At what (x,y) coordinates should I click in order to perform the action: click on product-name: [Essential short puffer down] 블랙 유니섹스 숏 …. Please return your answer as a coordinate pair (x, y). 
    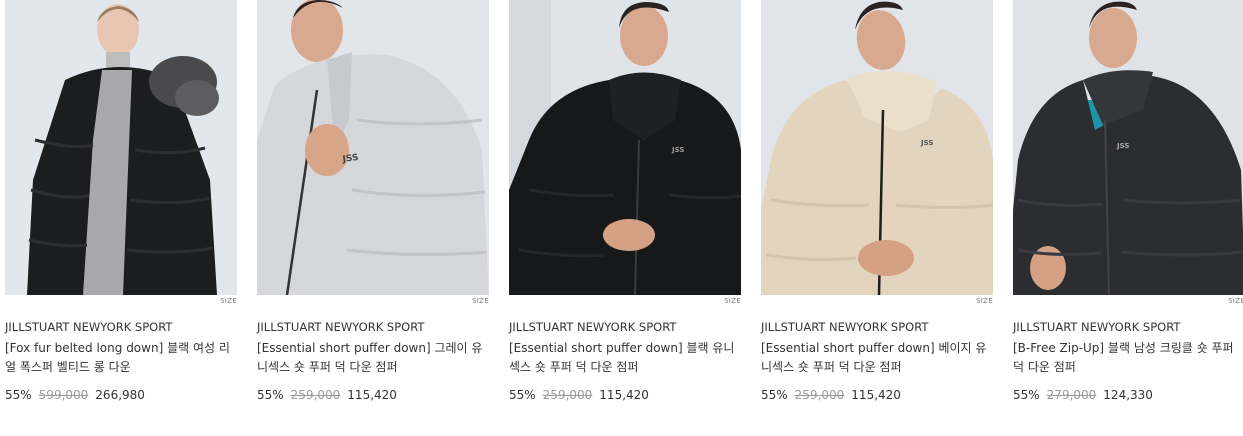
    Looking at the image, I should click on (625, 358).